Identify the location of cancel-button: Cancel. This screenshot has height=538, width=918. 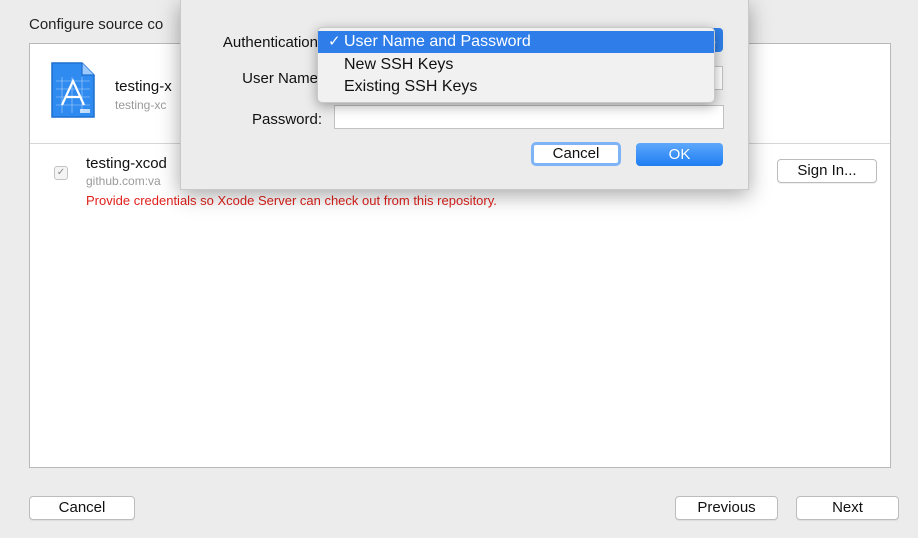
(82, 508).